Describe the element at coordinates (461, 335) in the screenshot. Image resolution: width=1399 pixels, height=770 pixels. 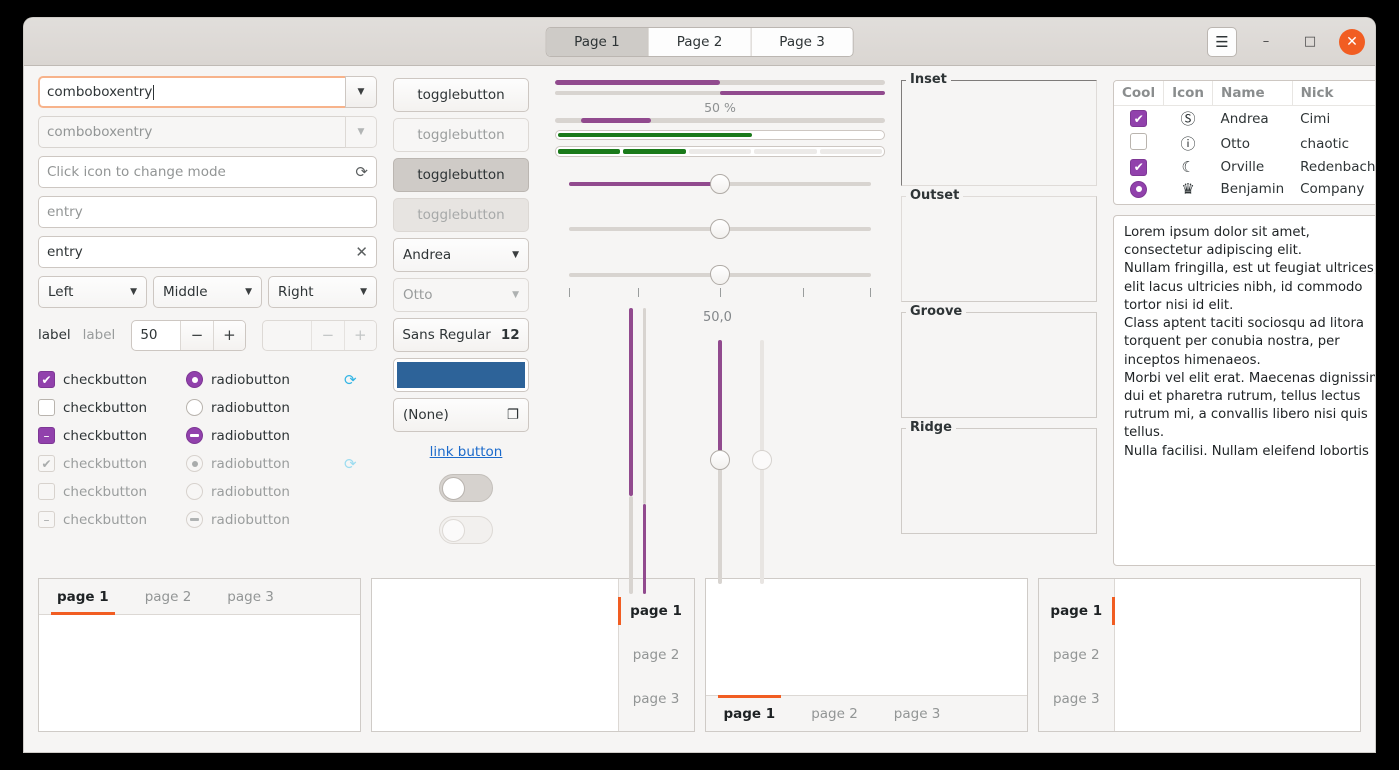
I see `font-button: Sans Regular 12` at that location.